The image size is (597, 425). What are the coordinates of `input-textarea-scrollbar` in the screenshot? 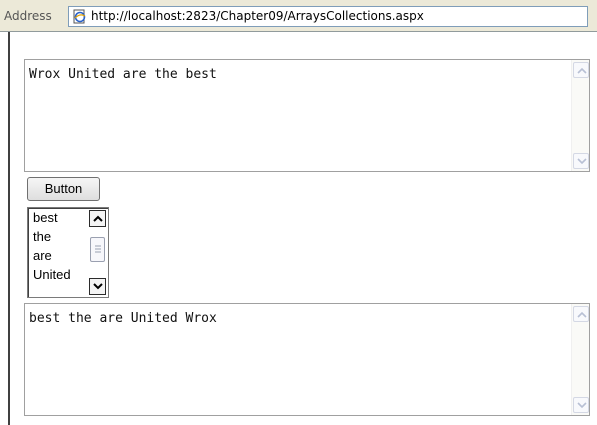 It's located at (580, 115).